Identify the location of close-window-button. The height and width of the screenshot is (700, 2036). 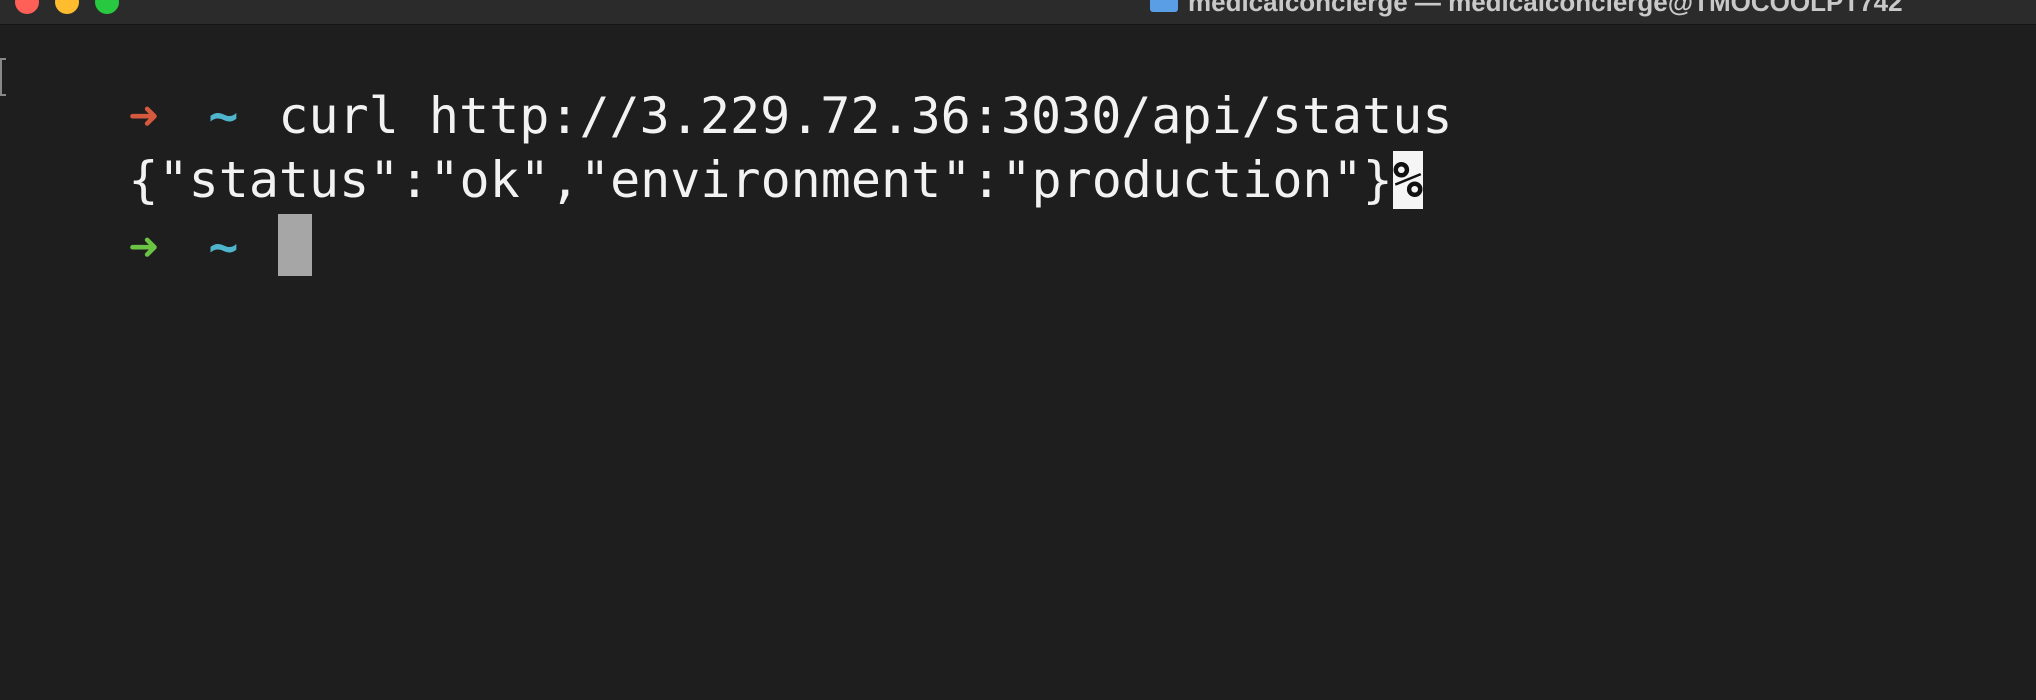
(27, 7).